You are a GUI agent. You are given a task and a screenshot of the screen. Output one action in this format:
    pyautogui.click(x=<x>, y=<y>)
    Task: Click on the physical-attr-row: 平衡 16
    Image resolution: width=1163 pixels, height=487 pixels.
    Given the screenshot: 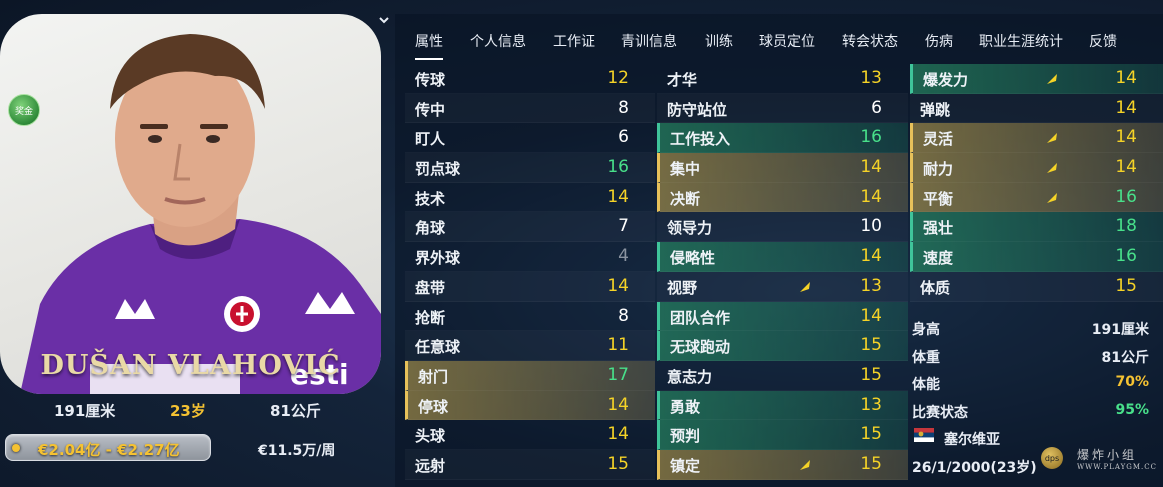 What is the action you would take?
    pyautogui.click(x=1036, y=197)
    